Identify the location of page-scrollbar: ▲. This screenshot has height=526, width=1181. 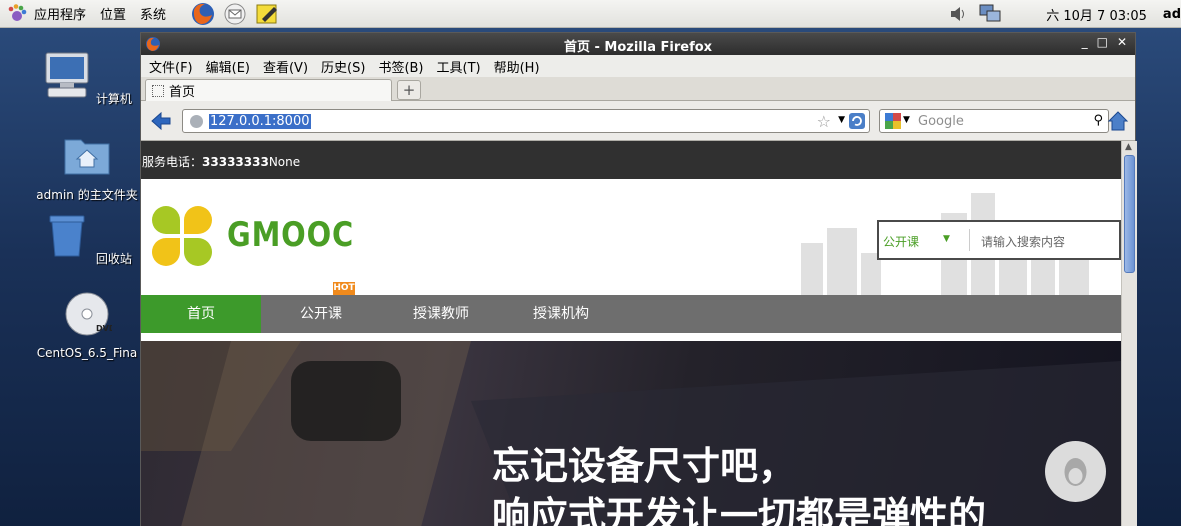
(1129, 333).